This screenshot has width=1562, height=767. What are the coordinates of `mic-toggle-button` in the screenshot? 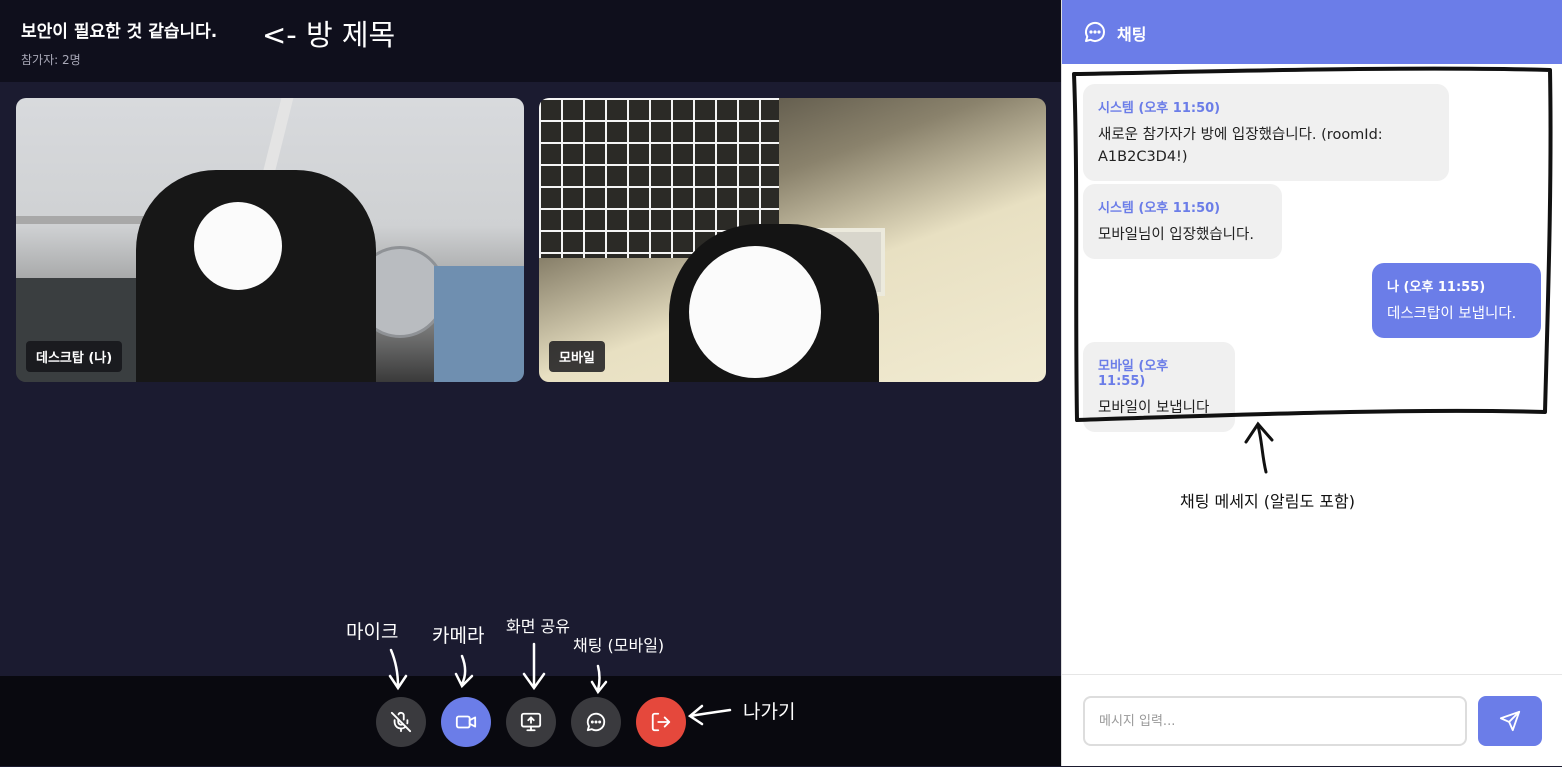 It's located at (401, 722).